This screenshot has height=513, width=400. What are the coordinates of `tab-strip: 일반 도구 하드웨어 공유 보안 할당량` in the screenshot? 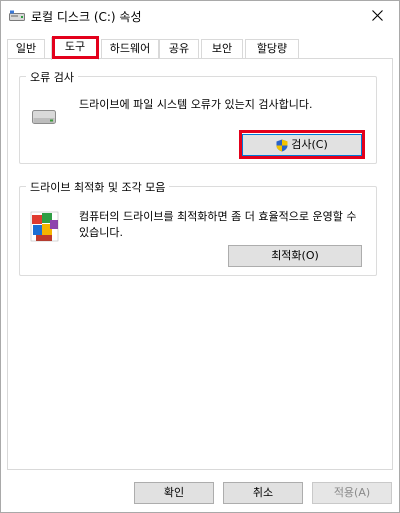 It's located at (201, 48).